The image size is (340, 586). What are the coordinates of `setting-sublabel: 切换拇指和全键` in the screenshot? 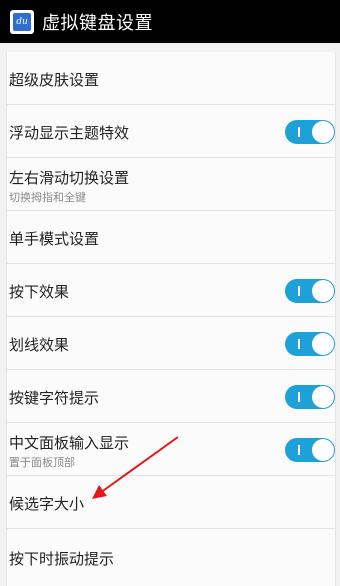 It's located at (47, 197).